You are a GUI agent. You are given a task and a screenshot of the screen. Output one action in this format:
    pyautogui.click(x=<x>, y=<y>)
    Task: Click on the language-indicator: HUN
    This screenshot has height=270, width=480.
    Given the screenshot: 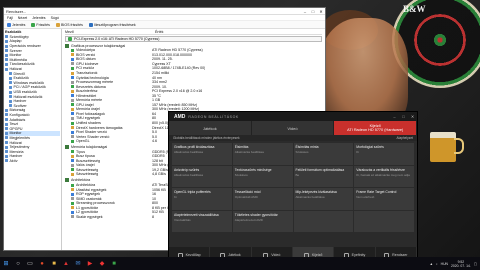 What is the action you would take?
    pyautogui.click(x=444, y=264)
    